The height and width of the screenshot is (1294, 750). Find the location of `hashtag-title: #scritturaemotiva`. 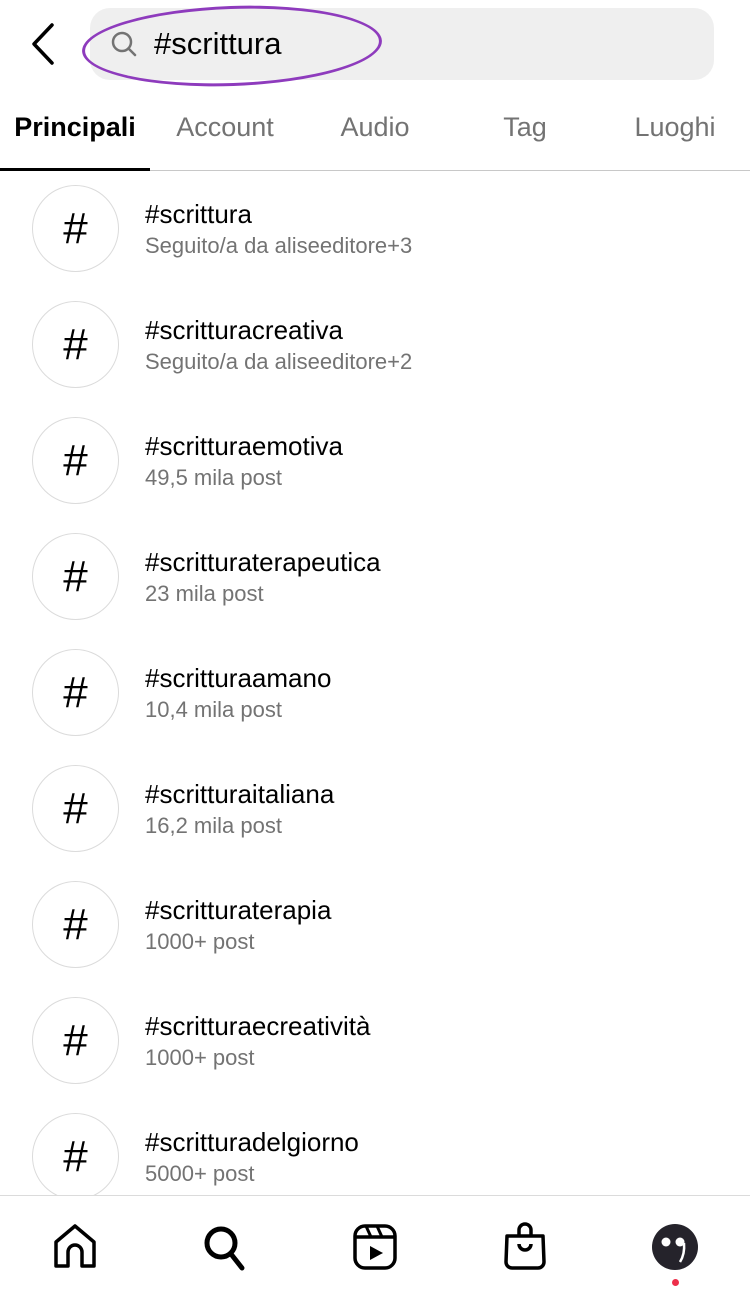

hashtag-title: #scritturaemotiva is located at coordinates (244, 446).